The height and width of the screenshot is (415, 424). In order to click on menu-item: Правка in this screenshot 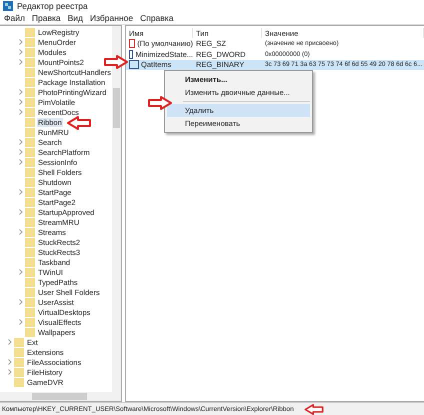, I will do `click(46, 18)`.